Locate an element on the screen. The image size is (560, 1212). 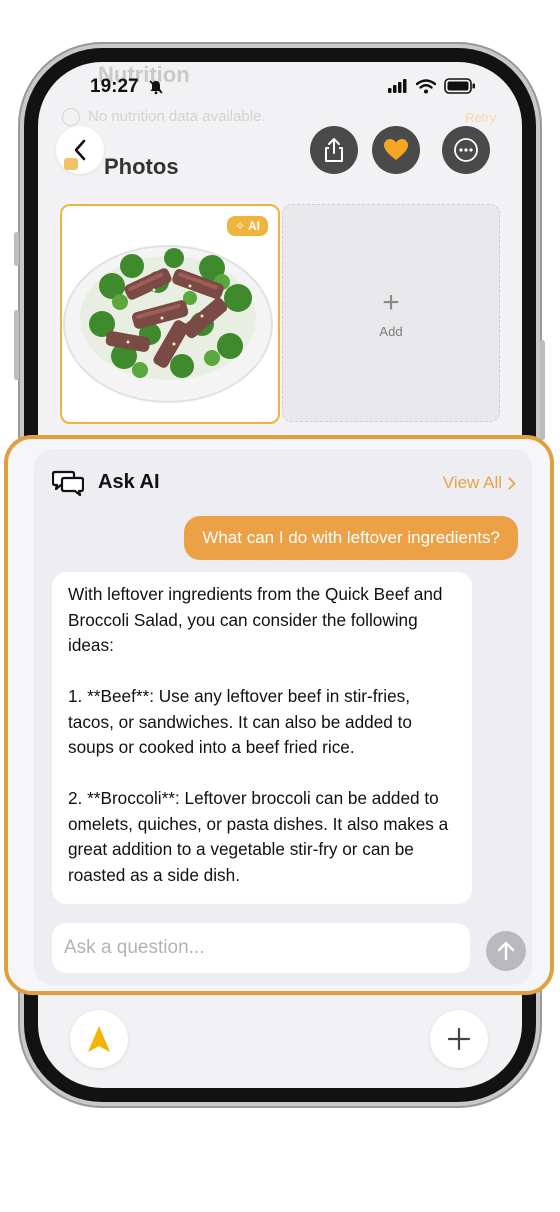
ask-ai-title: Ask AI is located at coordinates (129, 482).